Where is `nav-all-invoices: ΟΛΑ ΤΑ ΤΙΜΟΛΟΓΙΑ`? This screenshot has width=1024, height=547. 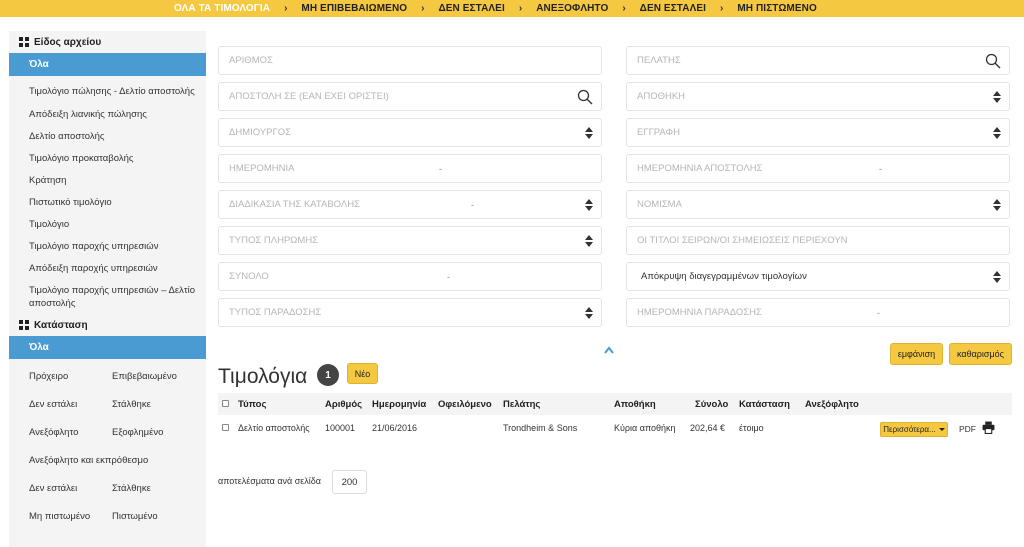 nav-all-invoices: ΟΛΑ ΤΑ ΤΙΜΟΛΟΓΙΑ is located at coordinates (222, 8).